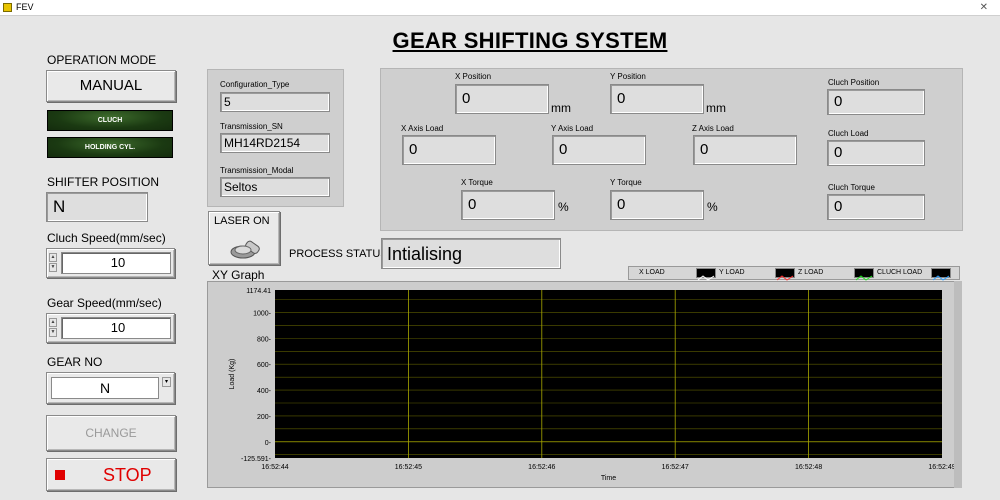 The height and width of the screenshot is (500, 1000). Describe the element at coordinates (563, 207) in the screenshot. I see `x-torque-unit: %` at that location.